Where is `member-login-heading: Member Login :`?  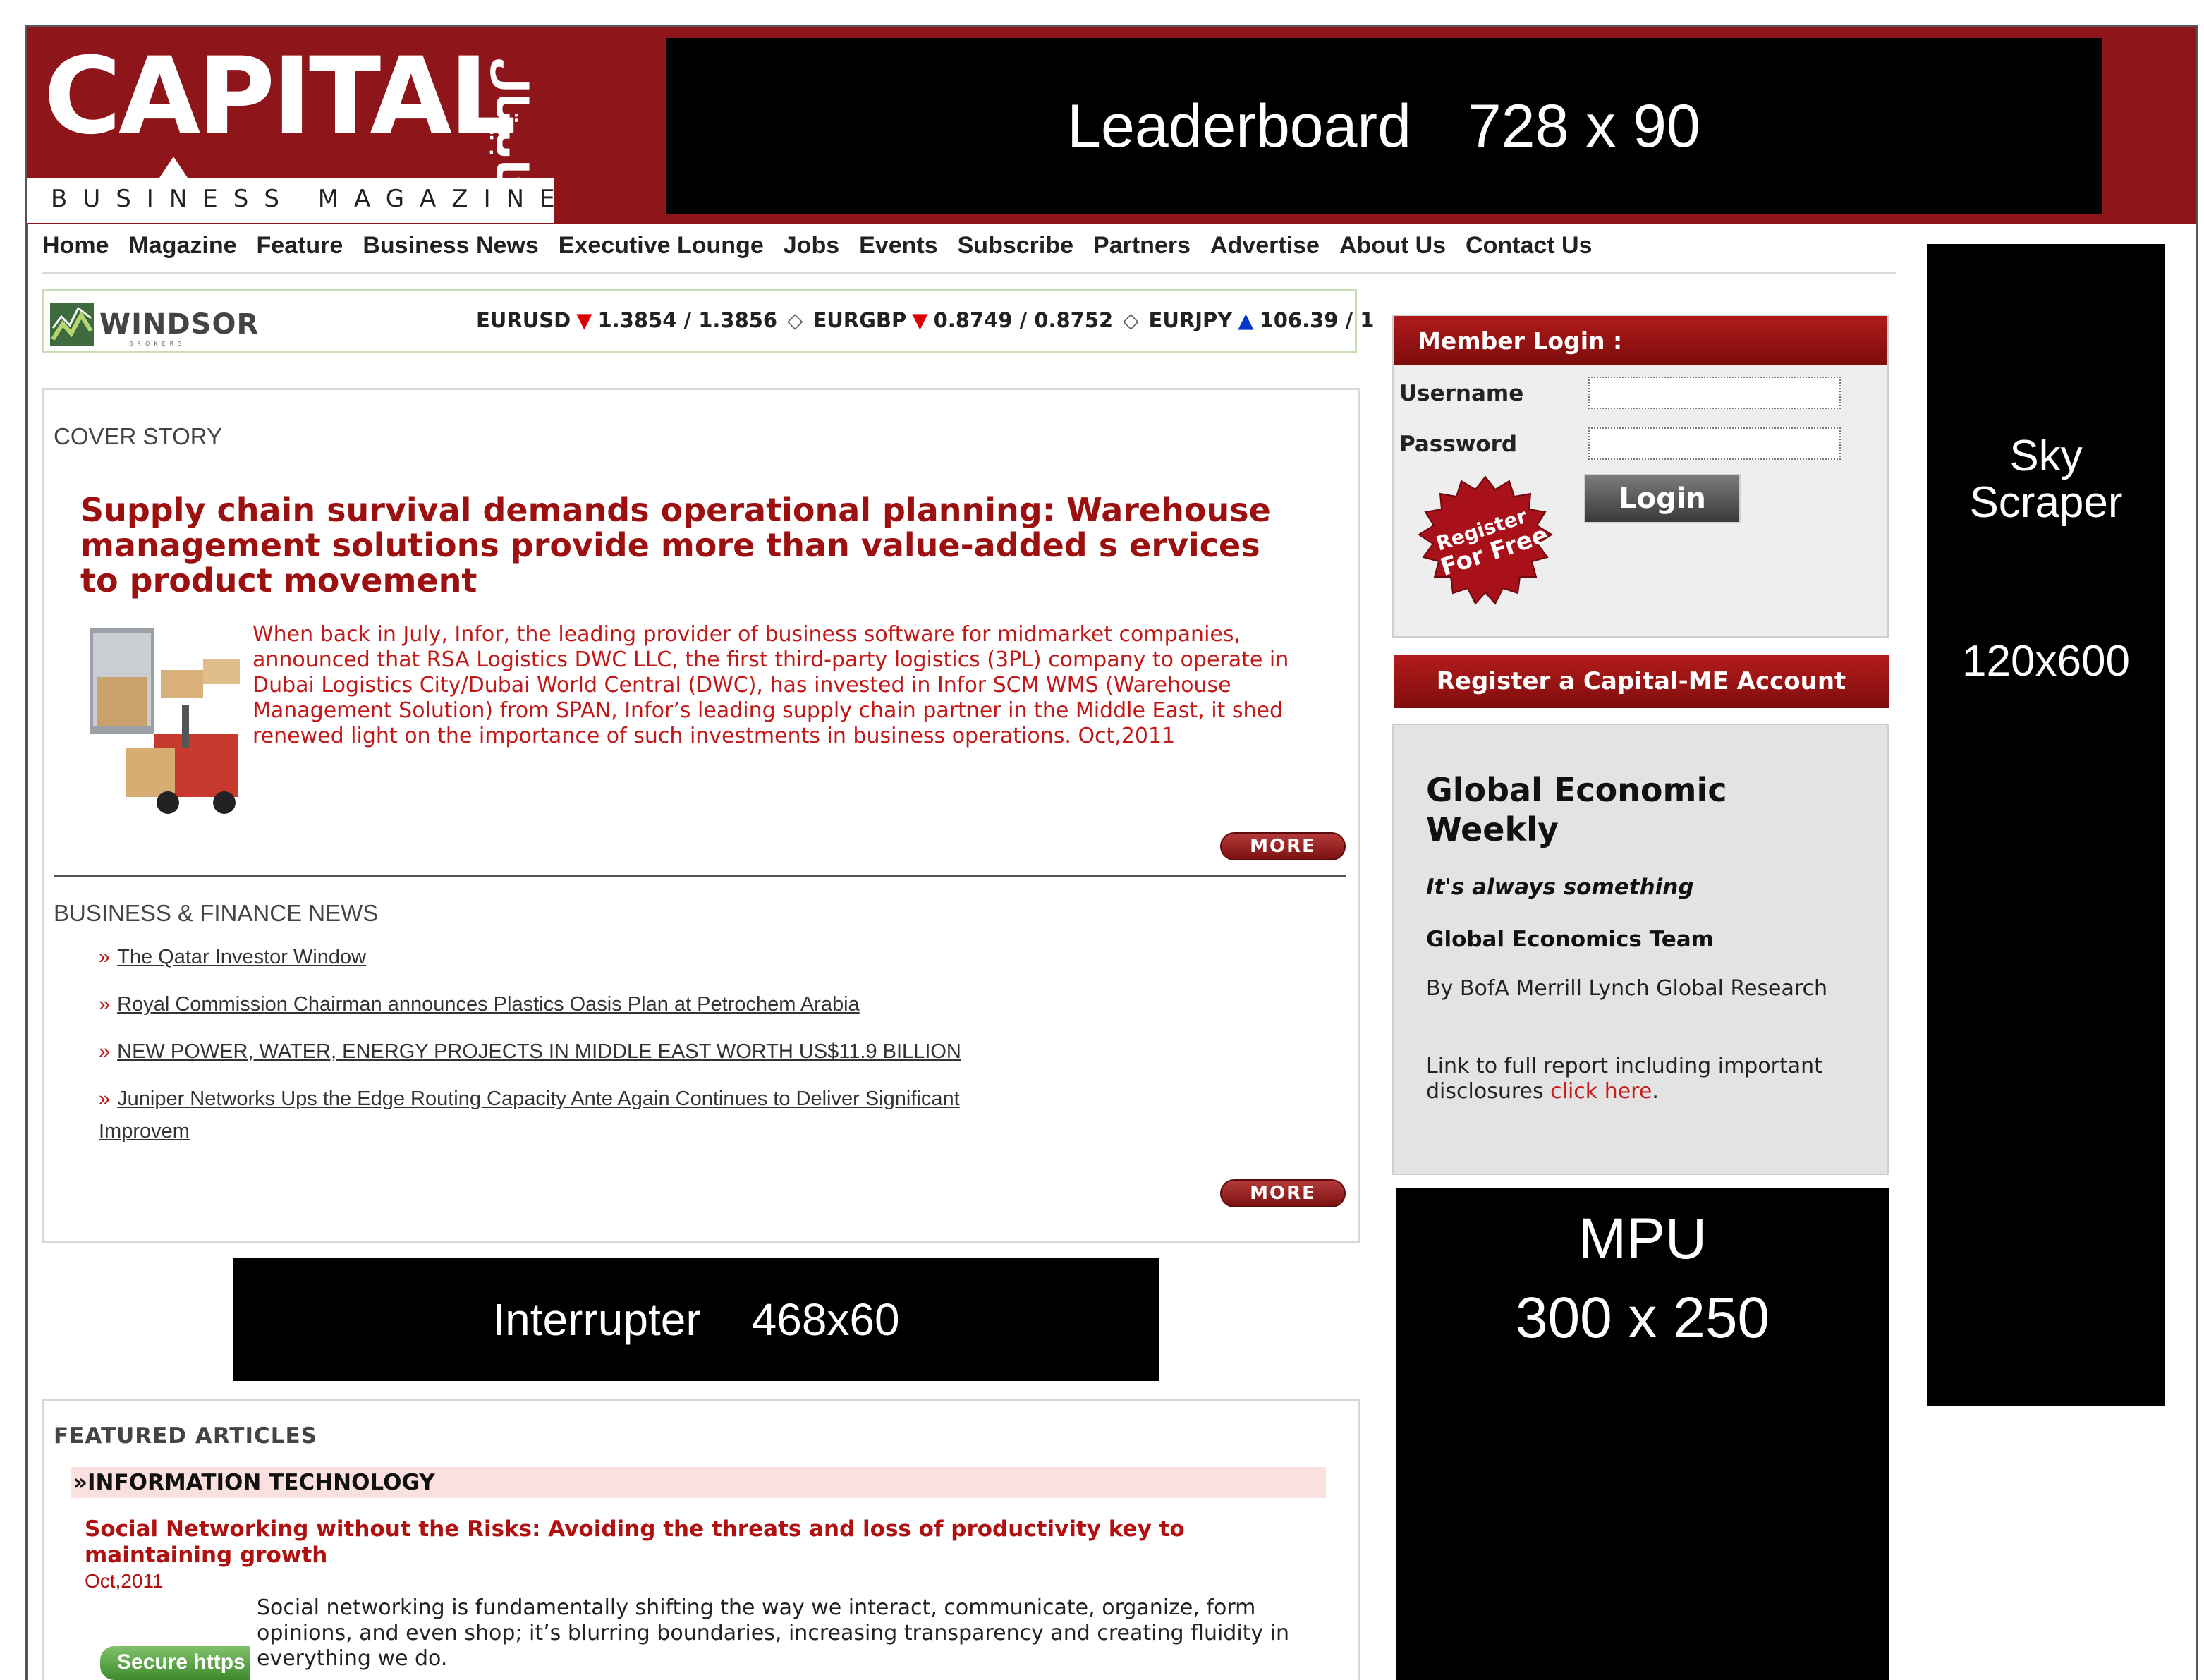
member-login-heading: Member Login : is located at coordinates (1520, 341).